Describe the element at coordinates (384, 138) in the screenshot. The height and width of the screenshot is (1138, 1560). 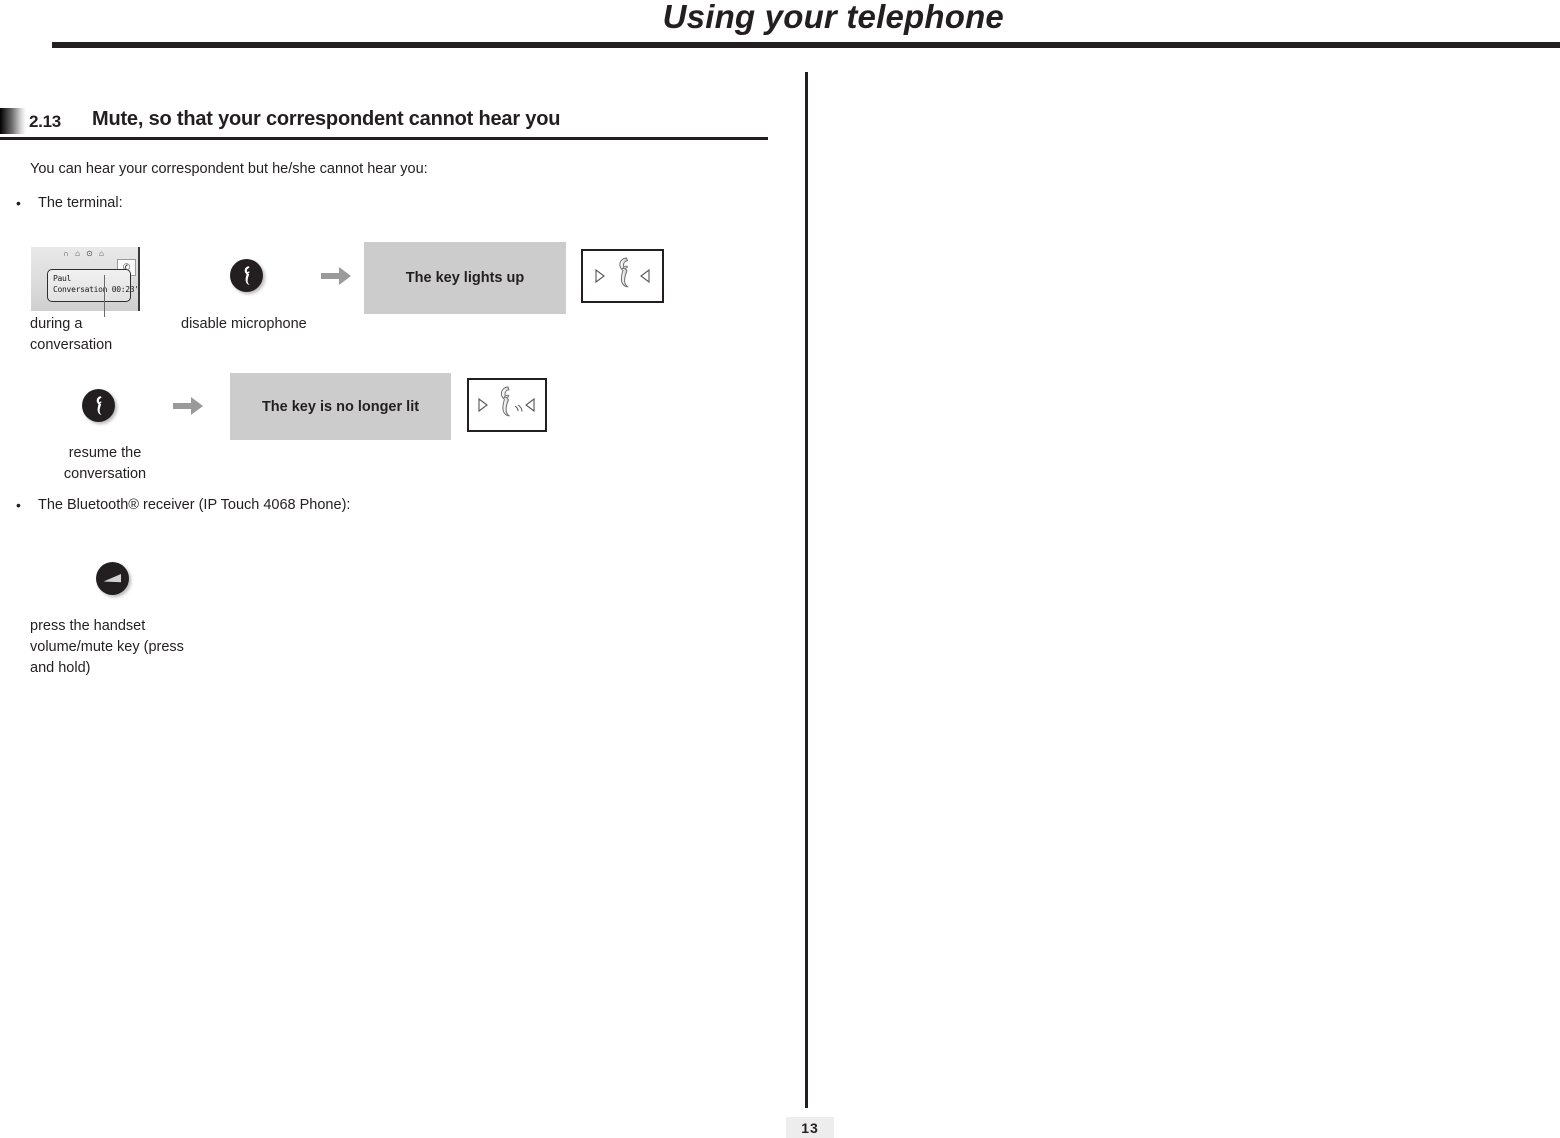
I see `section-underline` at that location.